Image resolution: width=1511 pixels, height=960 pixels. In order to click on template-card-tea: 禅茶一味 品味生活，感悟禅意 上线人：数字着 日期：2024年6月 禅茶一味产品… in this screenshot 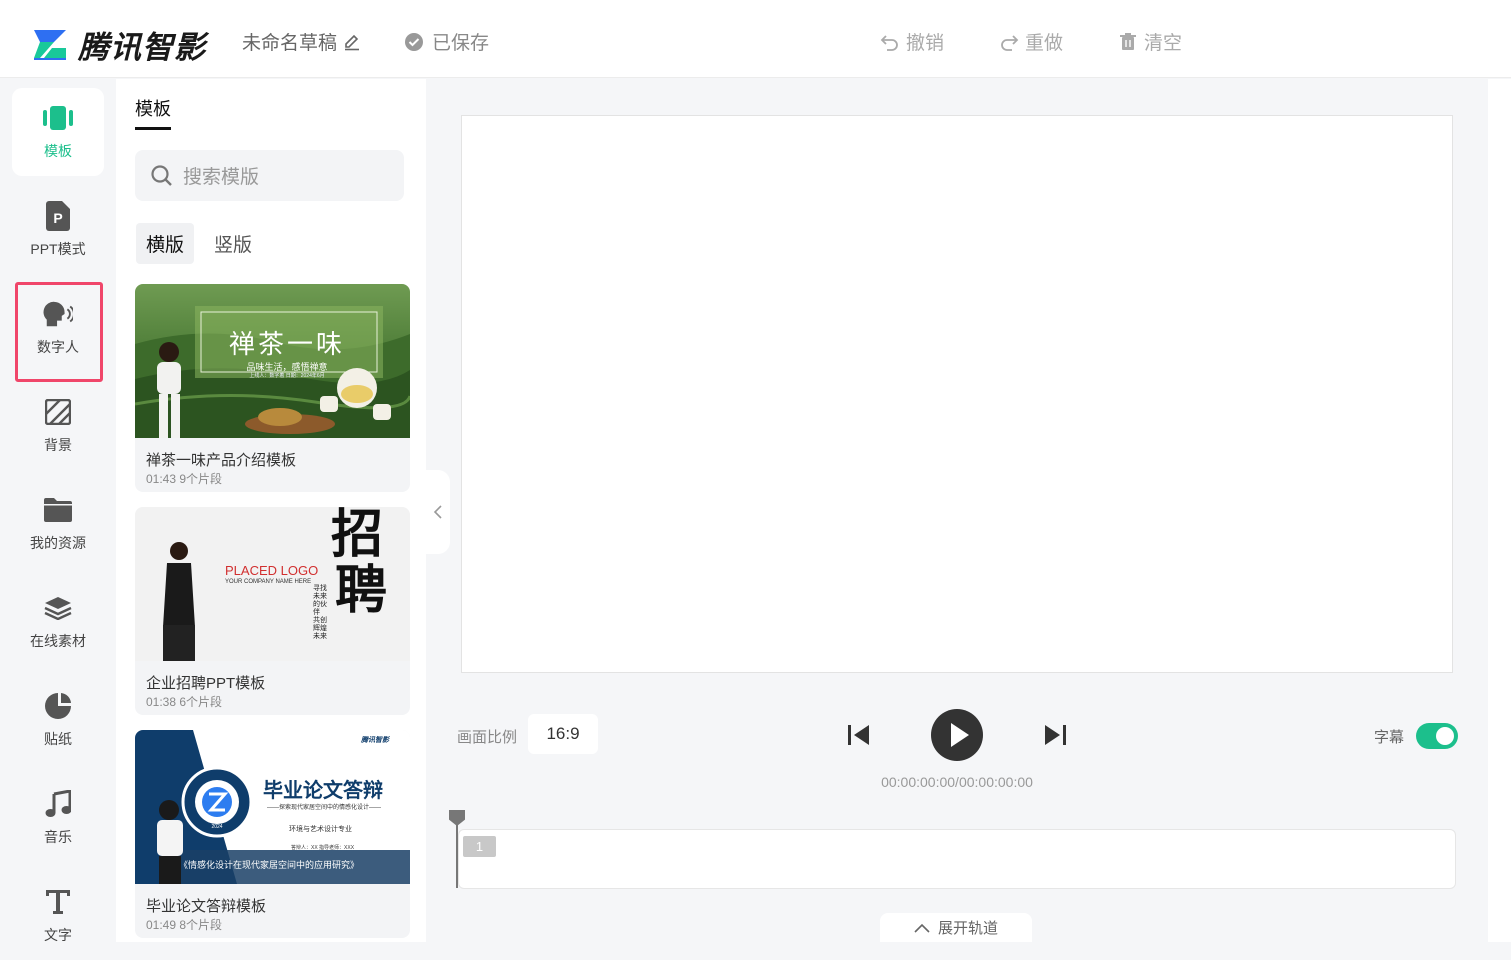, I will do `click(272, 388)`.